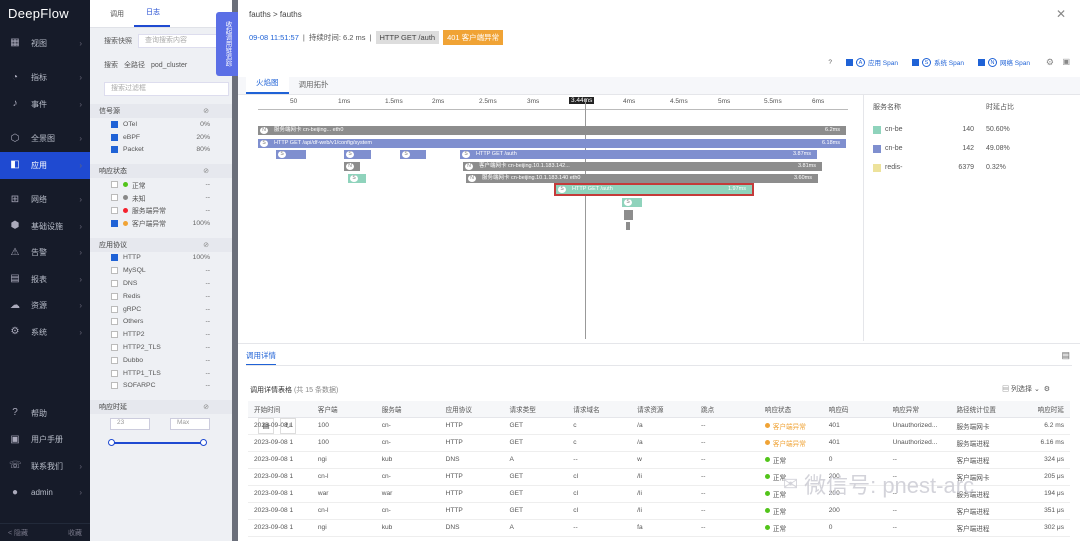  Describe the element at coordinates (45, 104) in the screenshot. I see `nav-item-2: ♪ 事件 ›` at that location.